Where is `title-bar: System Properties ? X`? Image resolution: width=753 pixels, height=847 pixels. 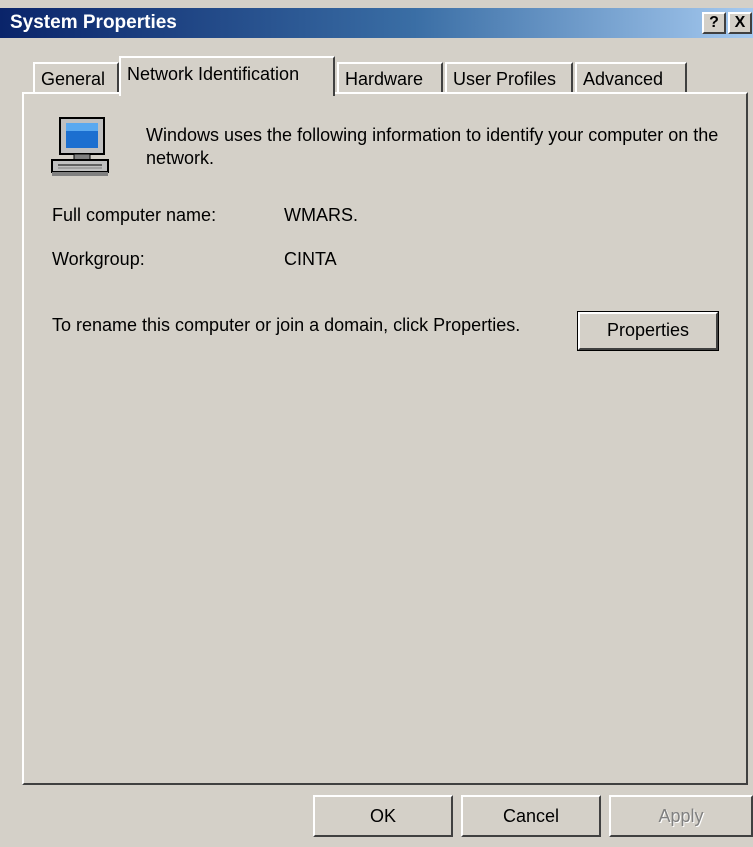
title-bar: System Properties ? X is located at coordinates (376, 23).